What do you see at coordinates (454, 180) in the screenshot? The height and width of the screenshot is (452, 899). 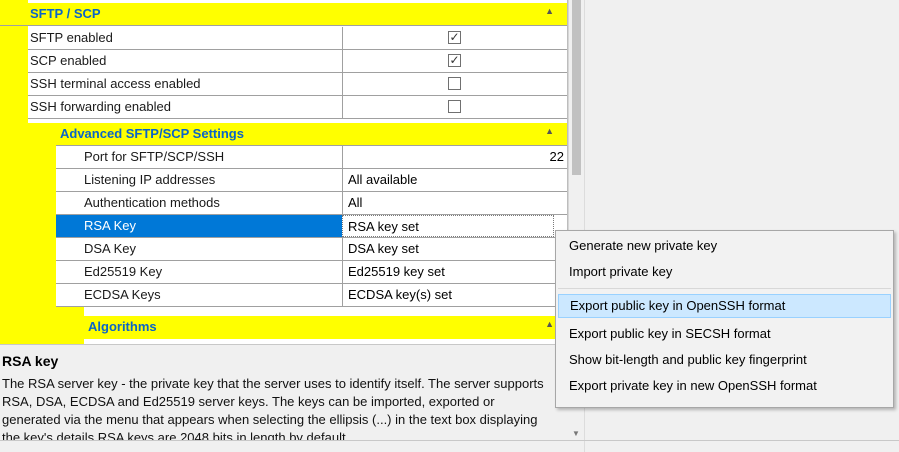 I see `property-value: All available` at bounding box center [454, 180].